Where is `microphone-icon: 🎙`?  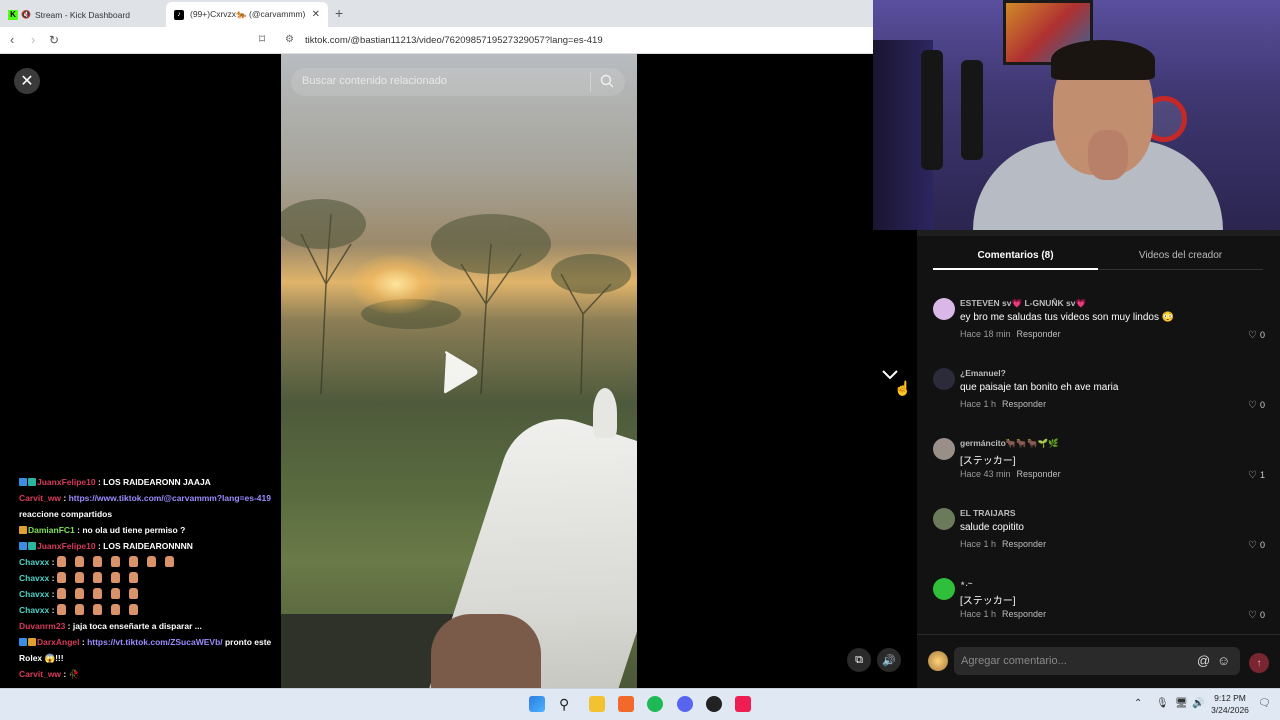
microphone-icon: 🎙 is located at coordinates (1162, 703).